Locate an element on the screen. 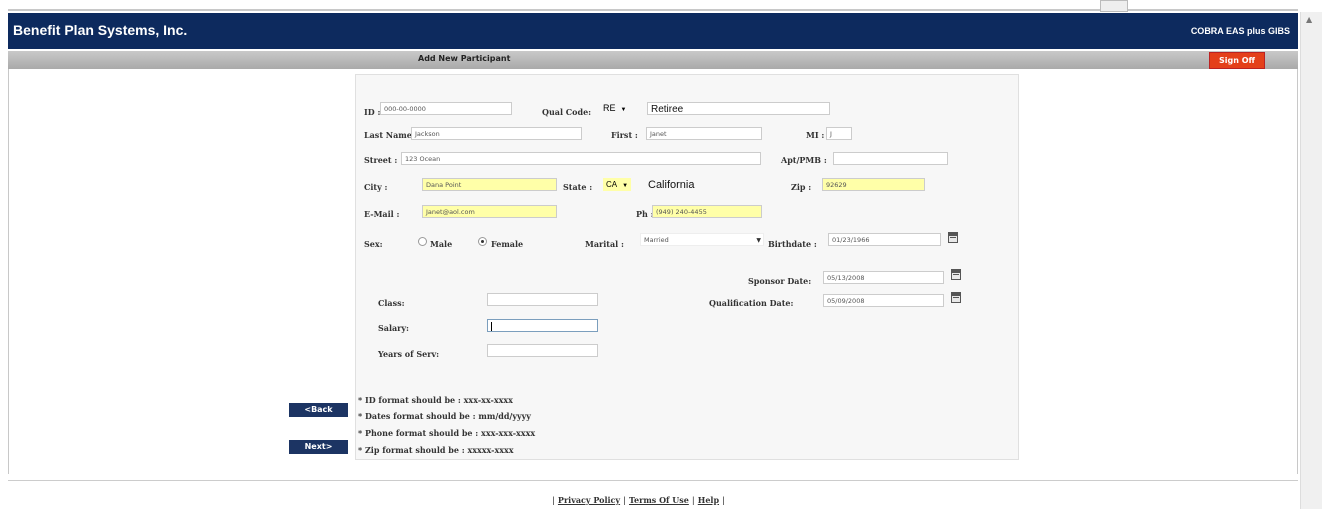  state-value: CA is located at coordinates (612, 184).